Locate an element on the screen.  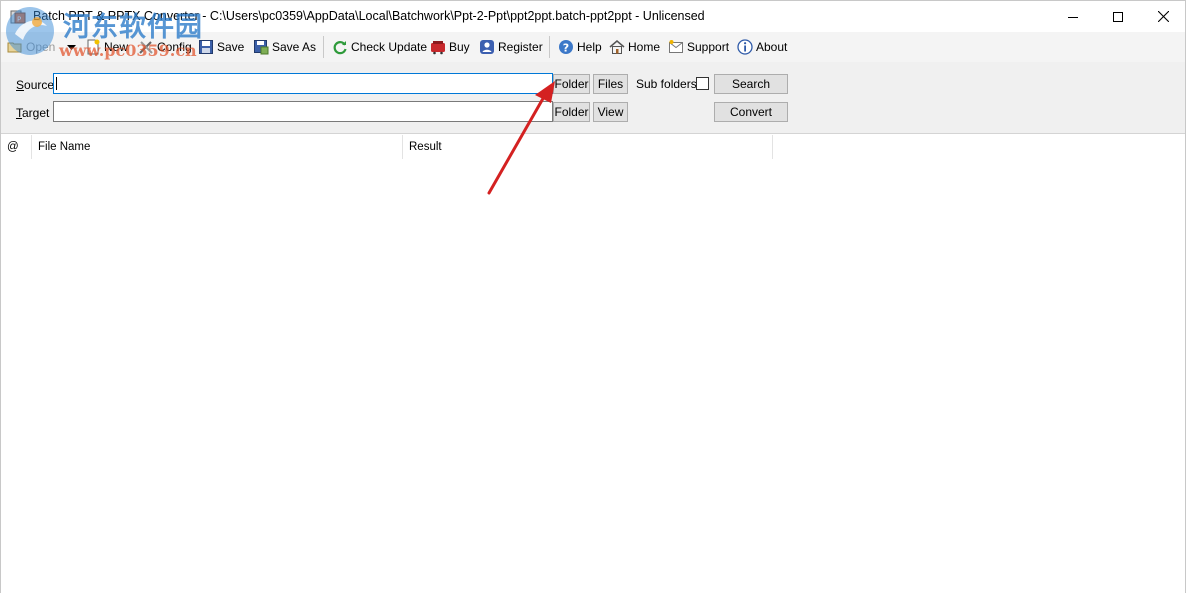
save-button: Save is located at coordinates (221, 47).